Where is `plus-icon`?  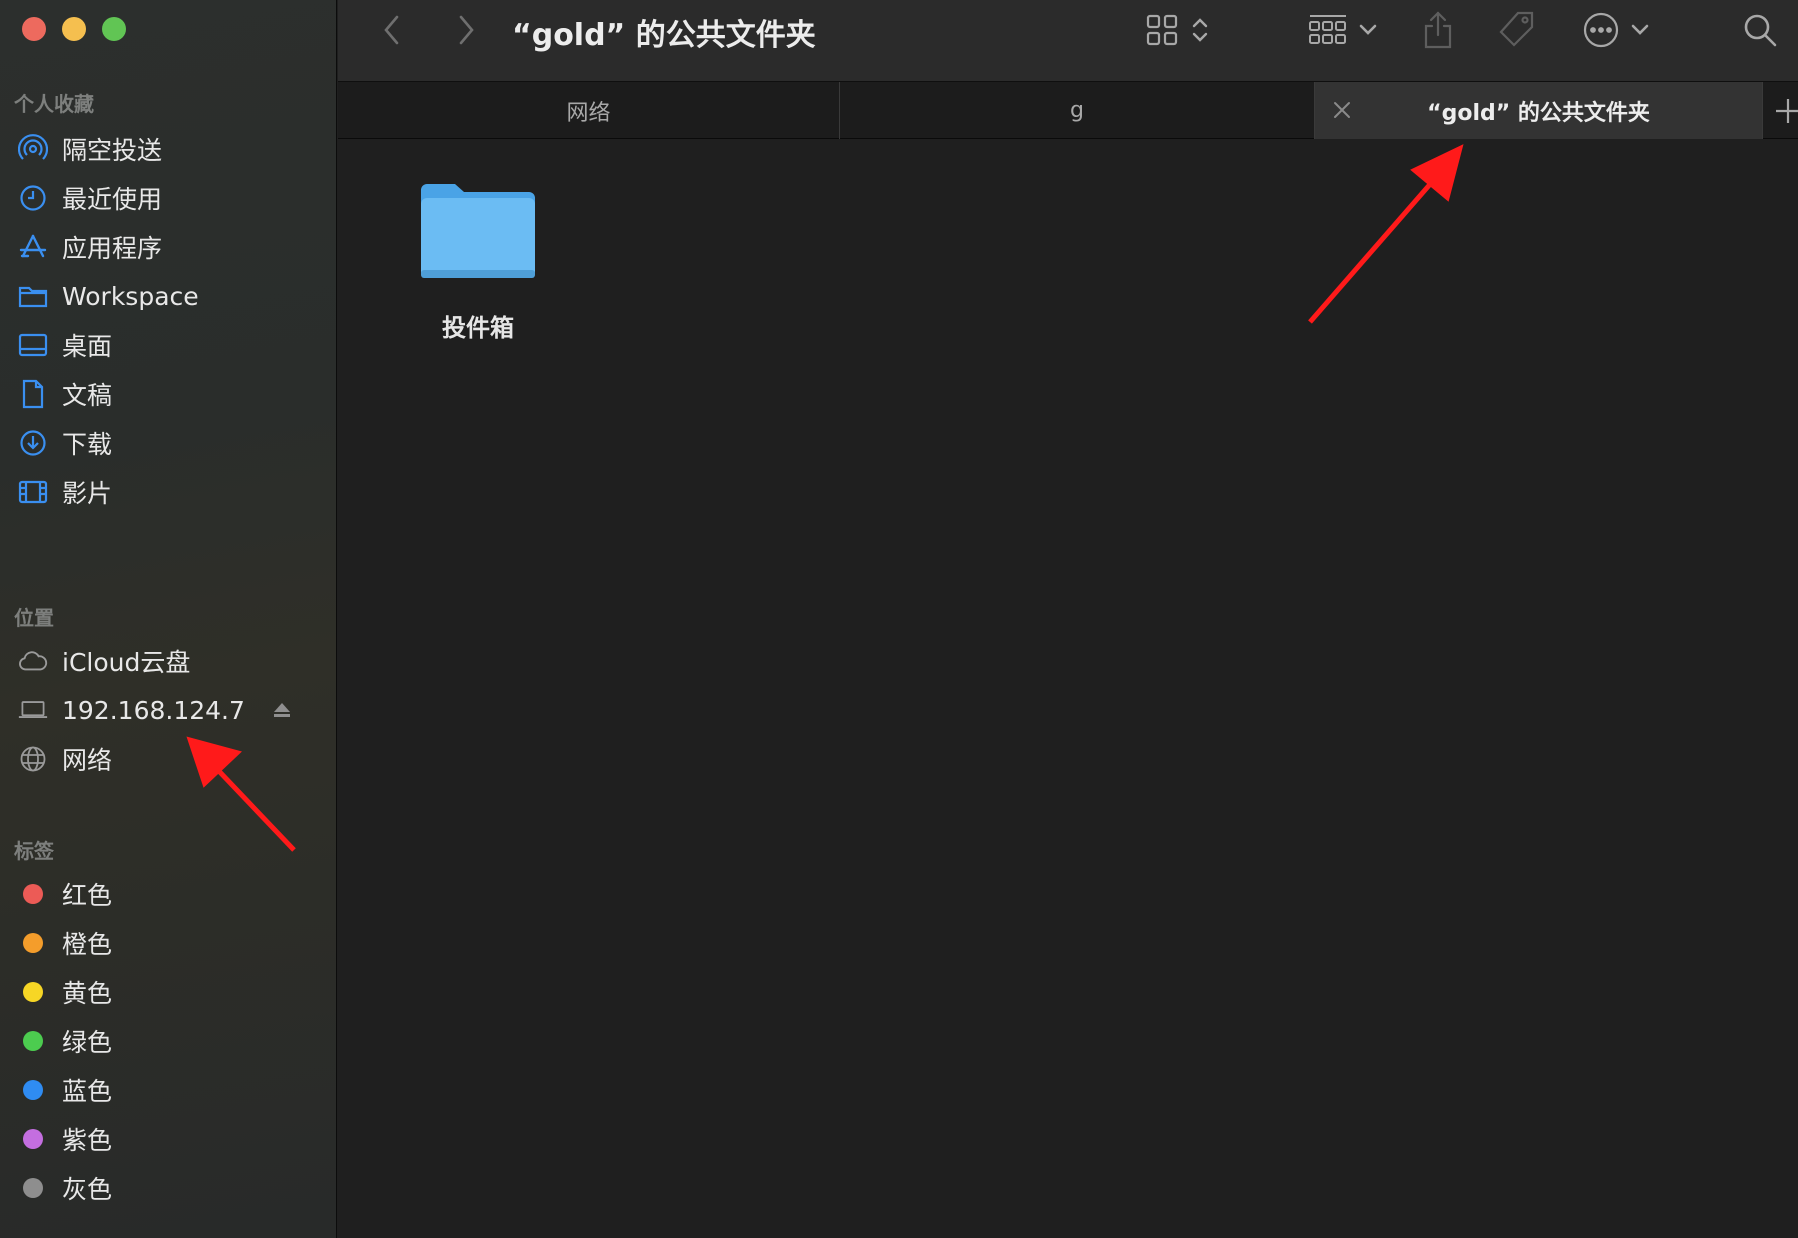 plus-icon is located at coordinates (1787, 111).